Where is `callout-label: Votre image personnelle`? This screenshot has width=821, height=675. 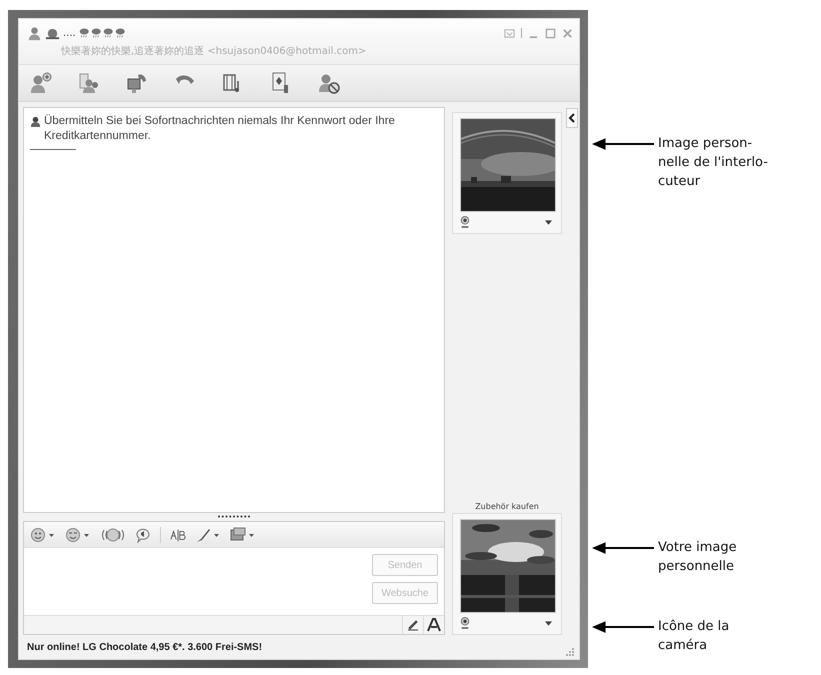
callout-label: Votre image personnelle is located at coordinates (697, 557).